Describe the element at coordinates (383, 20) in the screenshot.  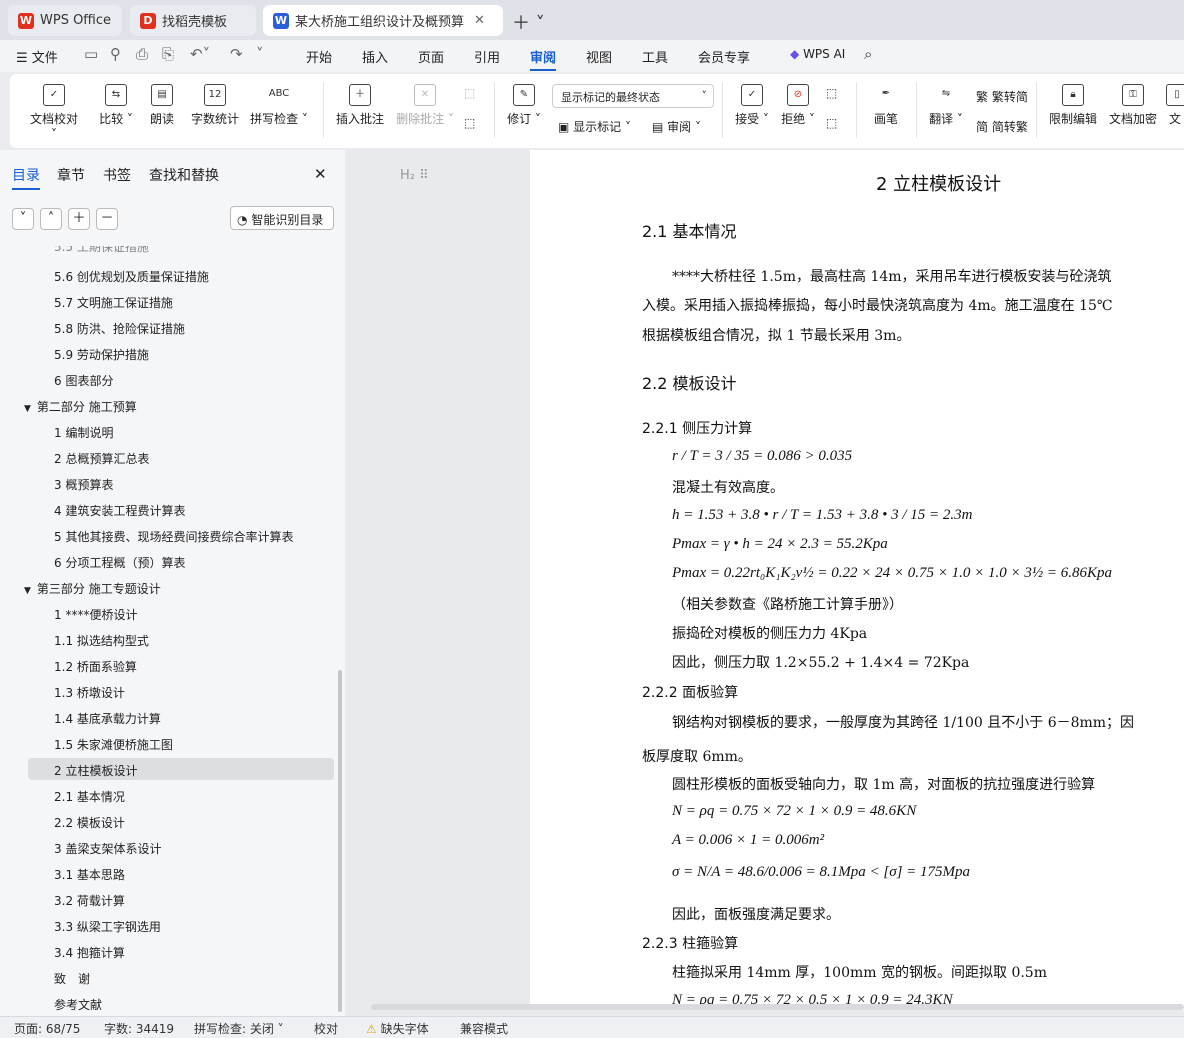
I see `tab-document: W 某大桥施工组织设计及概预算 ✕` at that location.